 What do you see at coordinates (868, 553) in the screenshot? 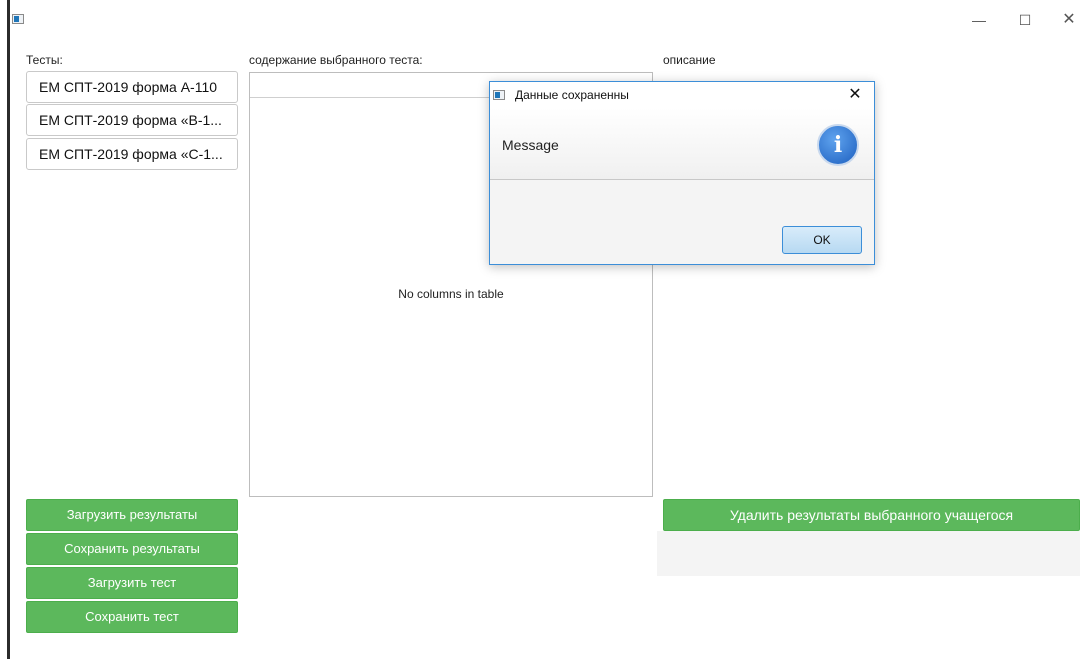
I see `description-area` at bounding box center [868, 553].